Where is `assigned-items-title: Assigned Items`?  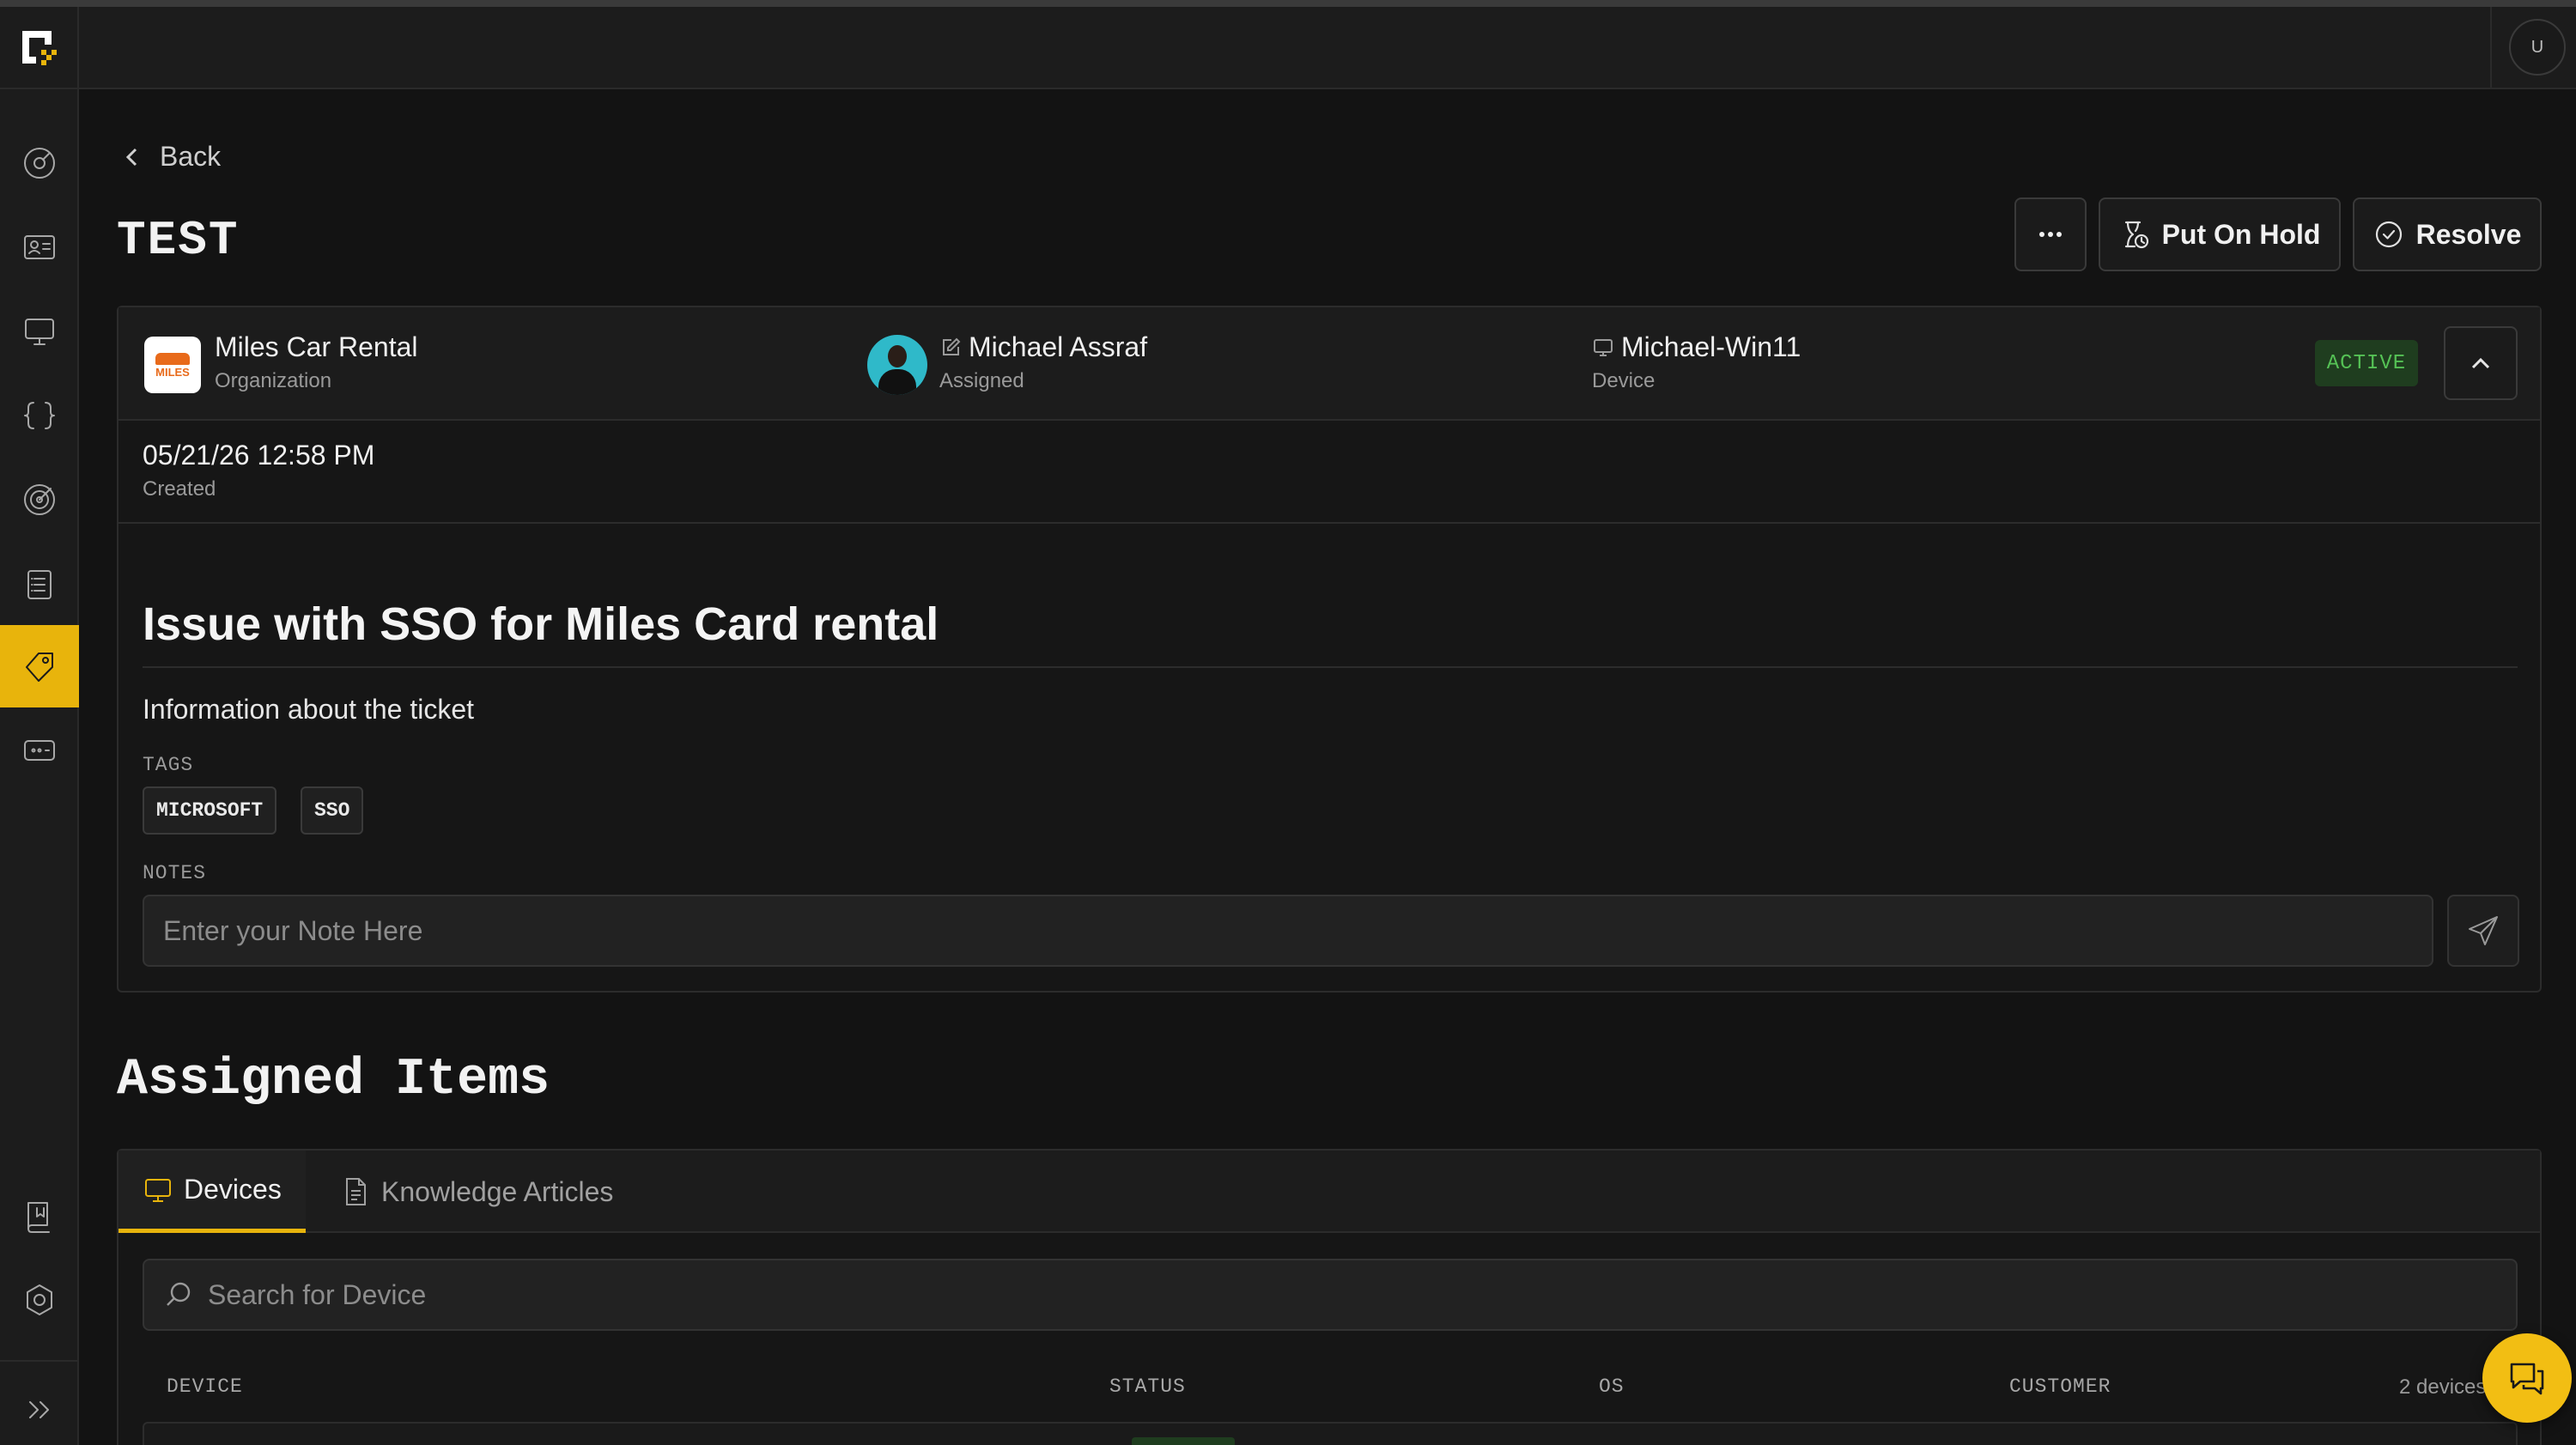 assigned-items-title: Assigned Items is located at coordinates (334, 1080).